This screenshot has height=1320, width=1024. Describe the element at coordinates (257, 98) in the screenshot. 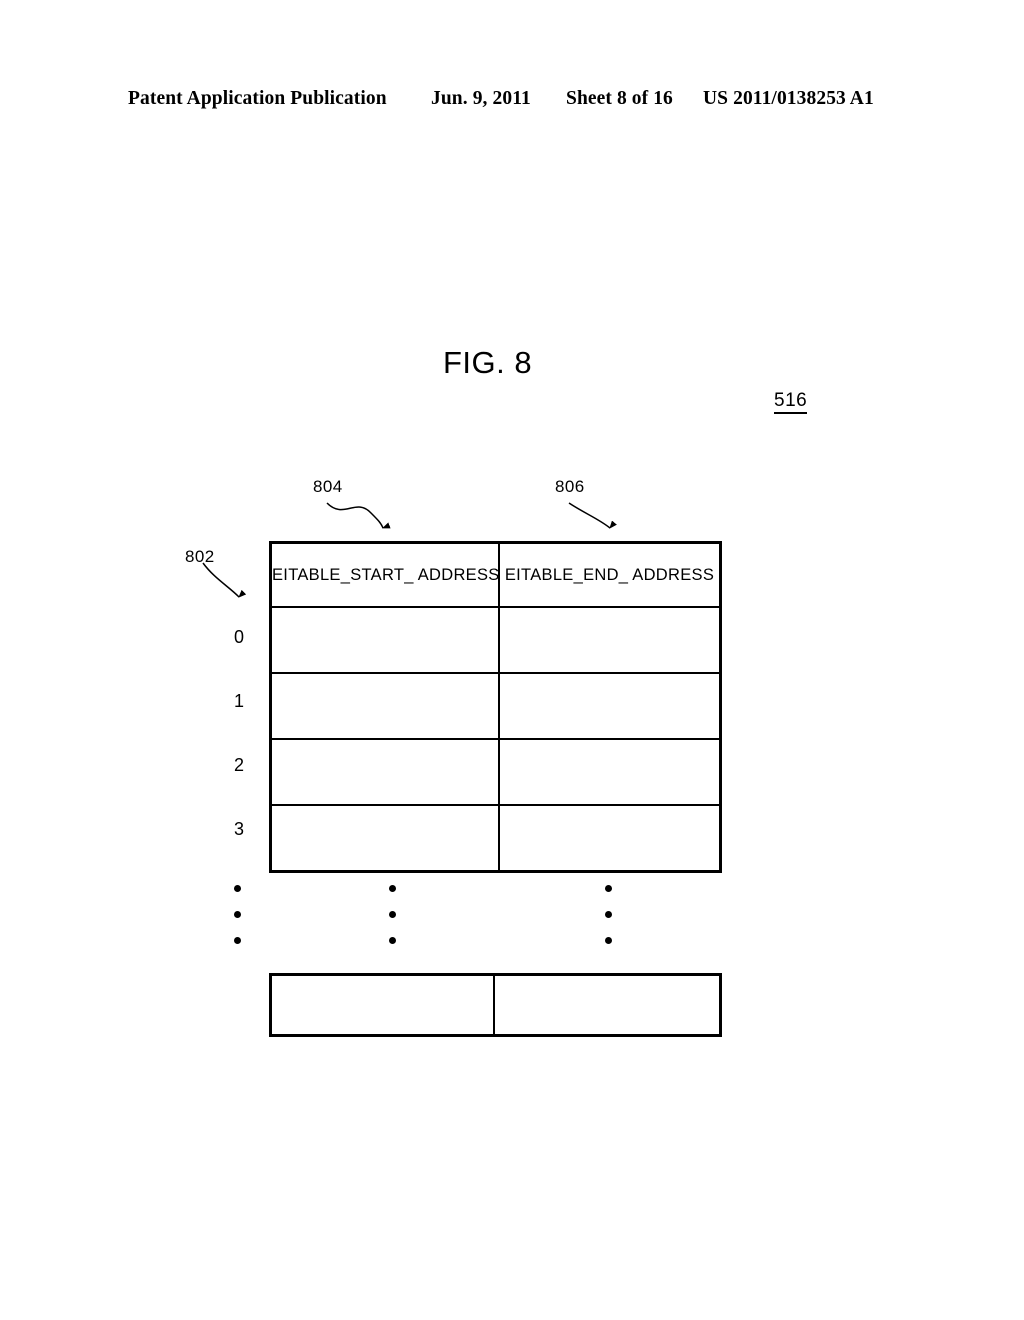

I see `publication-label: Patent Application Publication` at that location.